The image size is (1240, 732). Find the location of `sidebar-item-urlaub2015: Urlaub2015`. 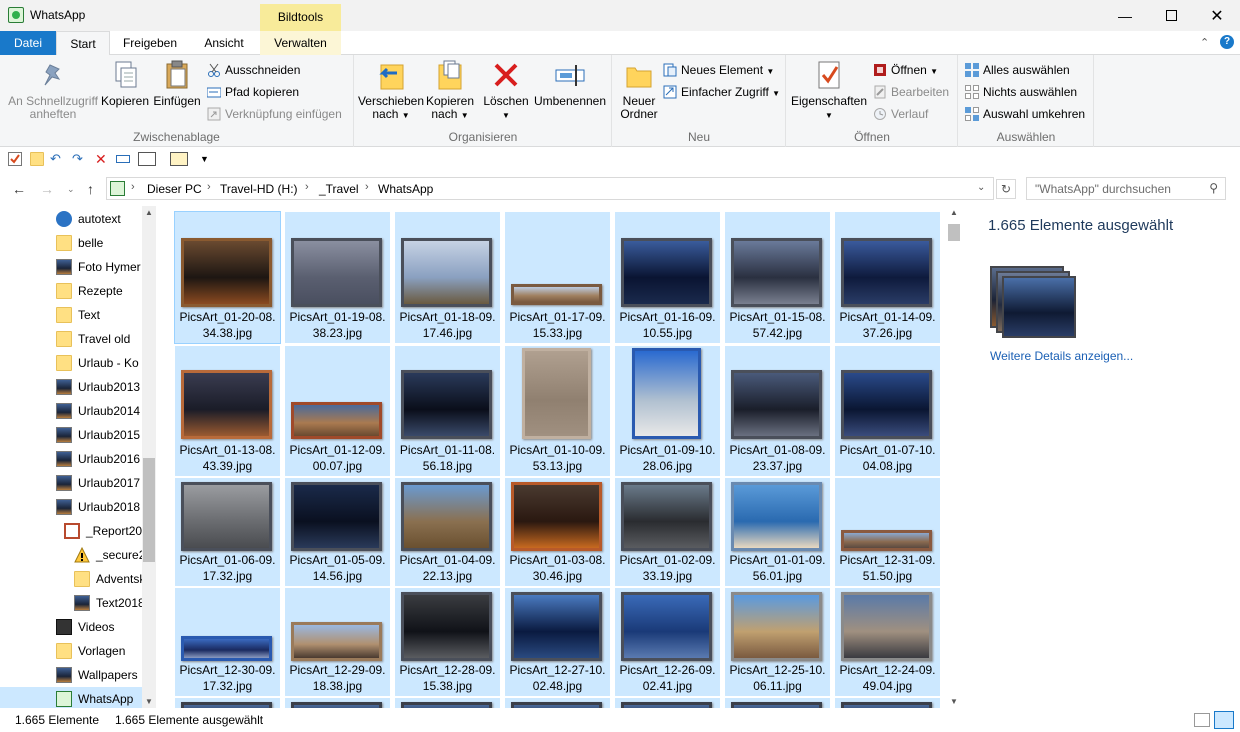

sidebar-item-urlaub2015: Urlaub2015 is located at coordinates (71, 435).